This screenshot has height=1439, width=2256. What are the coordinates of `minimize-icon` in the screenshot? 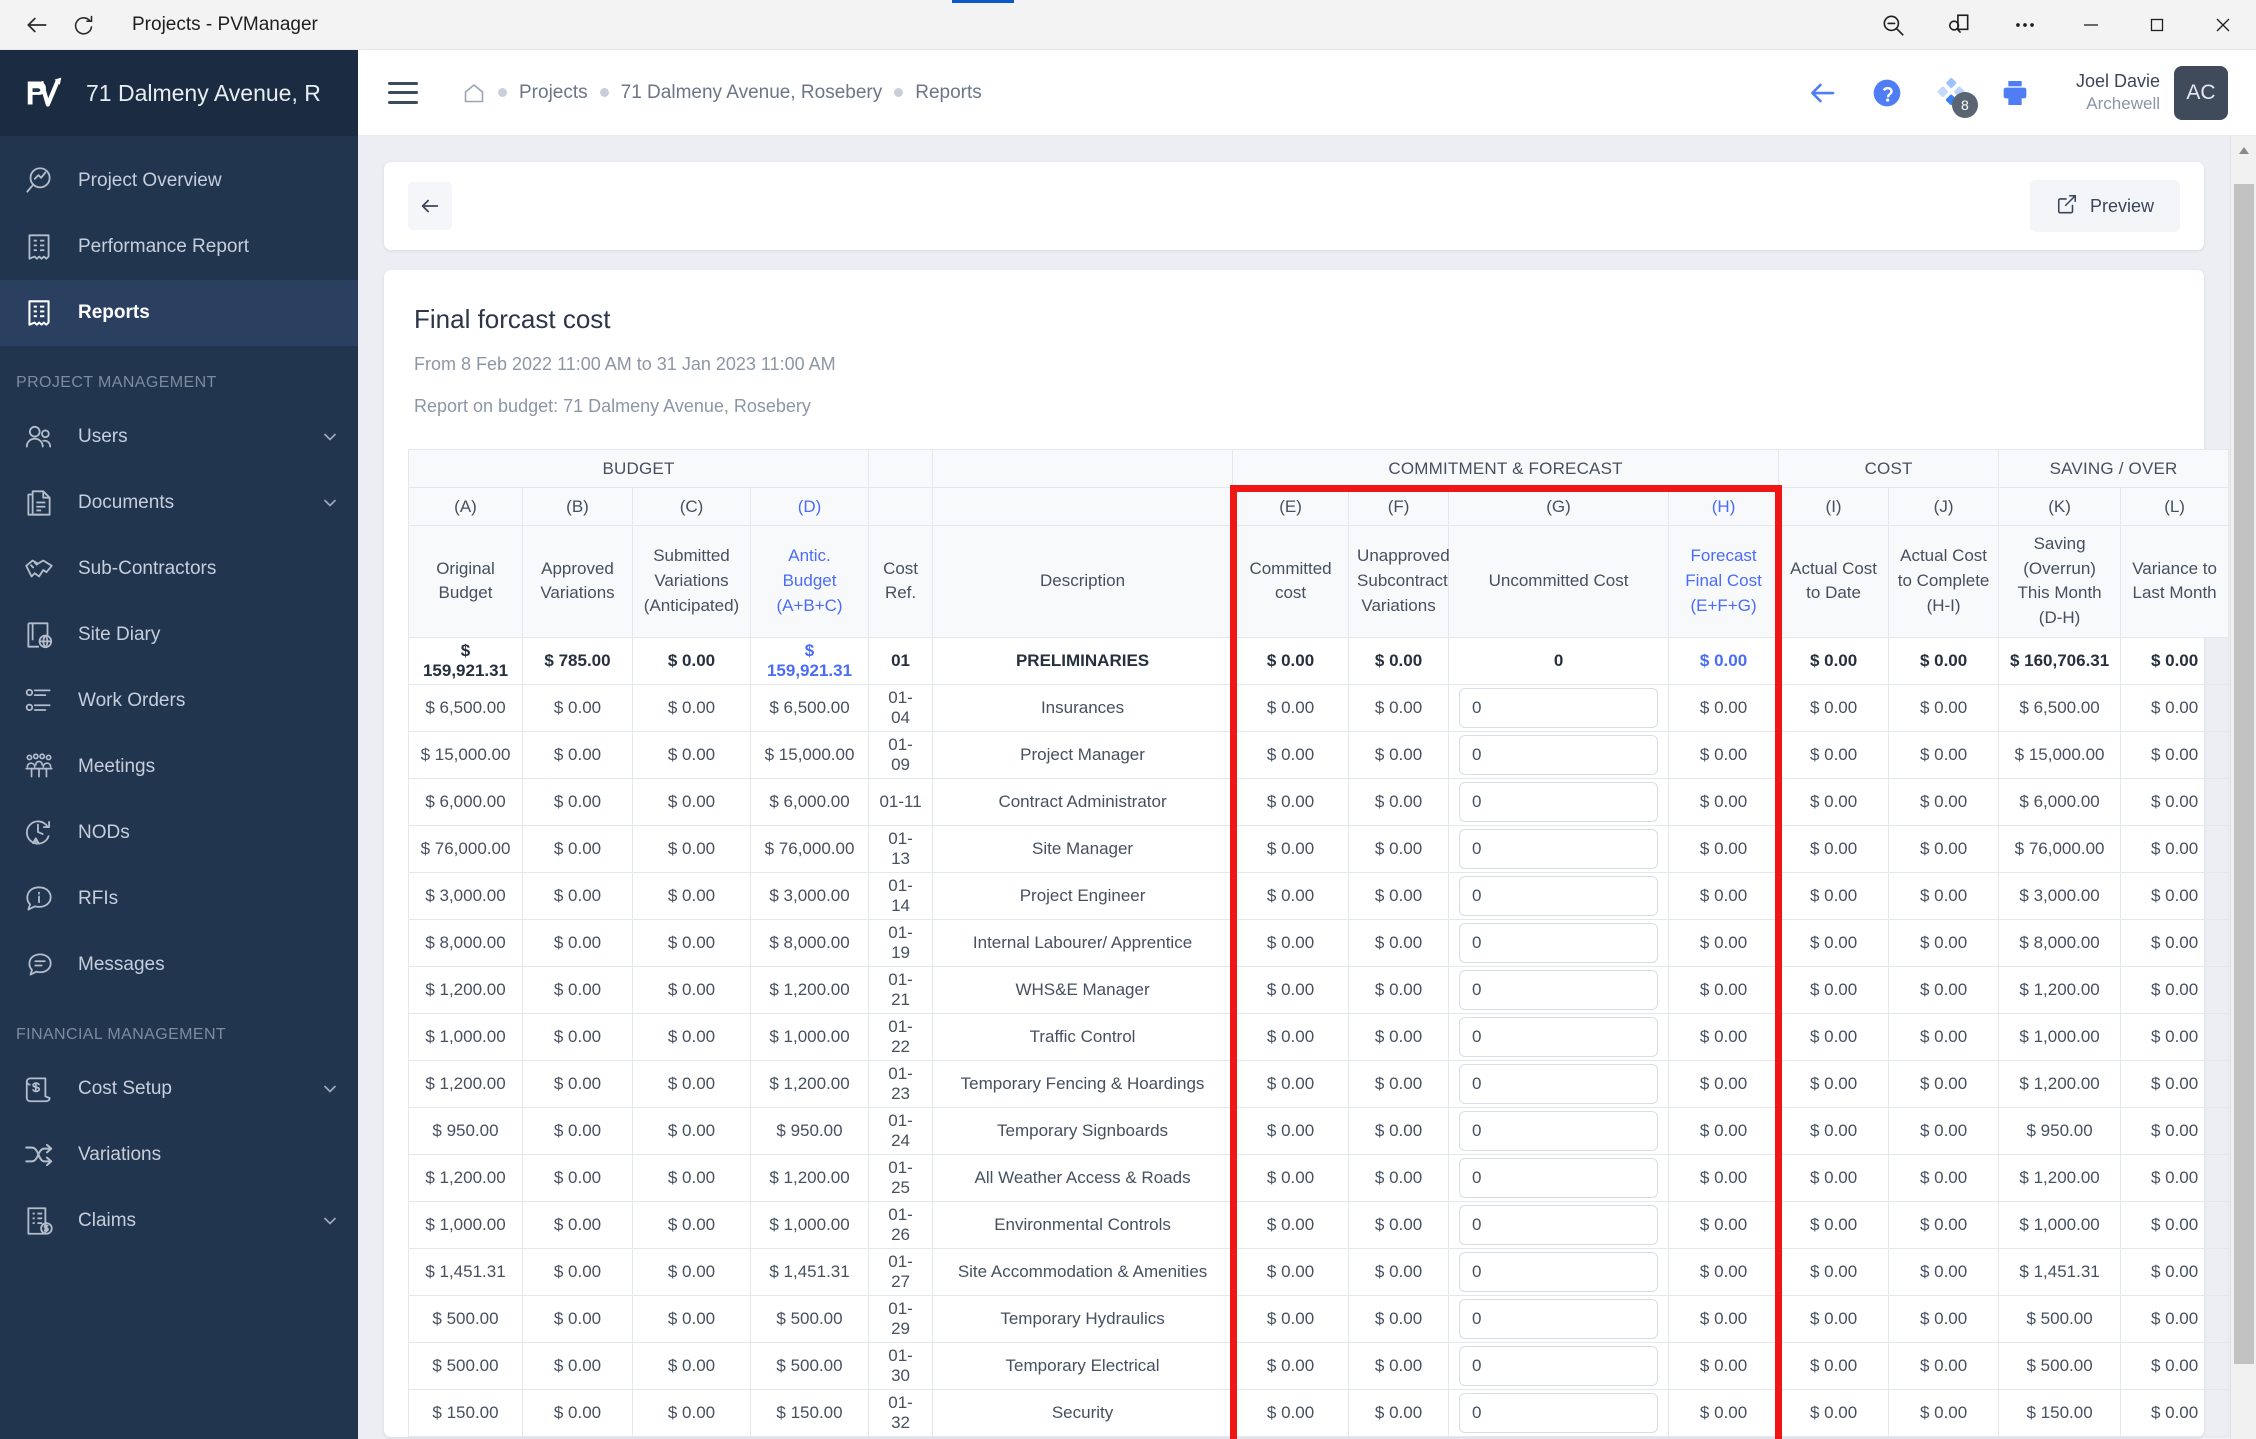 It's located at (2091, 25).